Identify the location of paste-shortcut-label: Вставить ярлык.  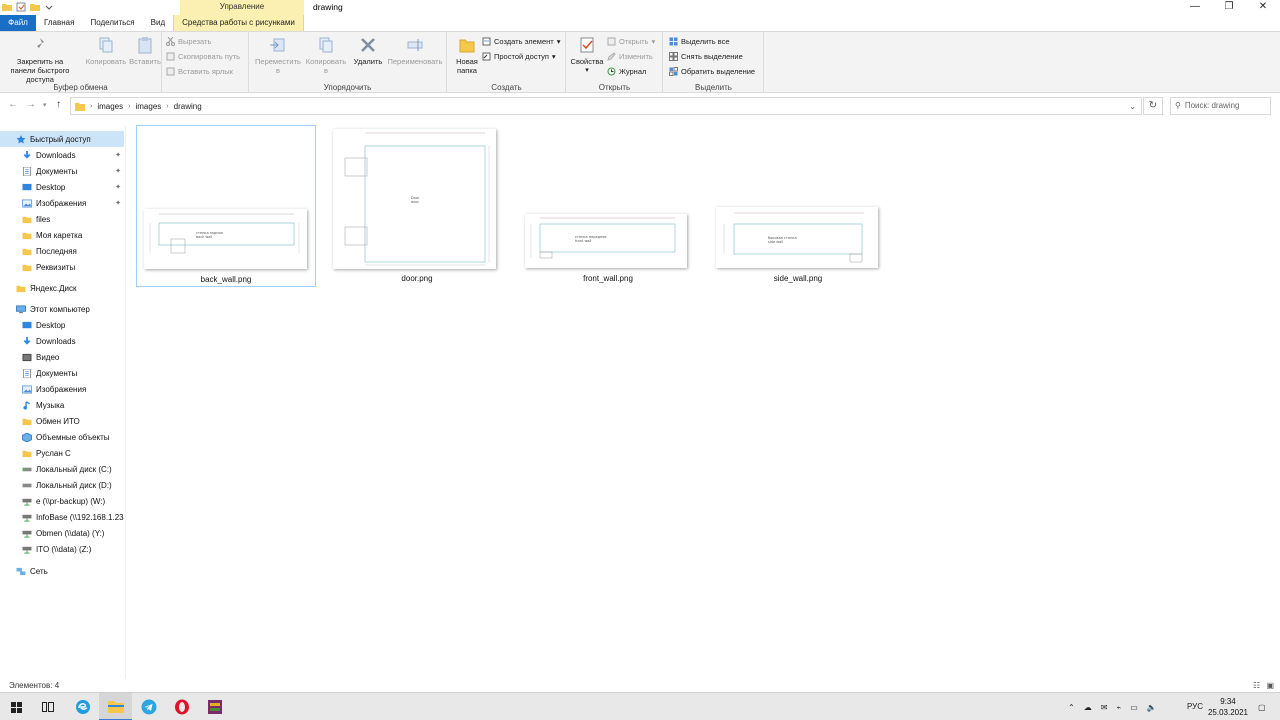
(205, 71).